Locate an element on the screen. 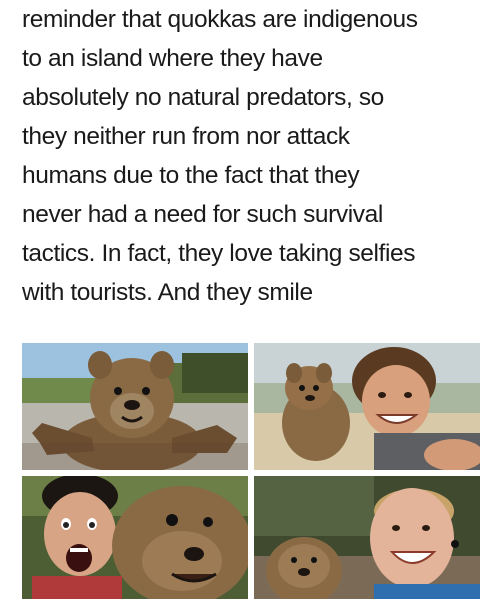 This screenshot has width=500, height=613. caption-line: they neither run from nor attack is located at coordinates (186, 136).